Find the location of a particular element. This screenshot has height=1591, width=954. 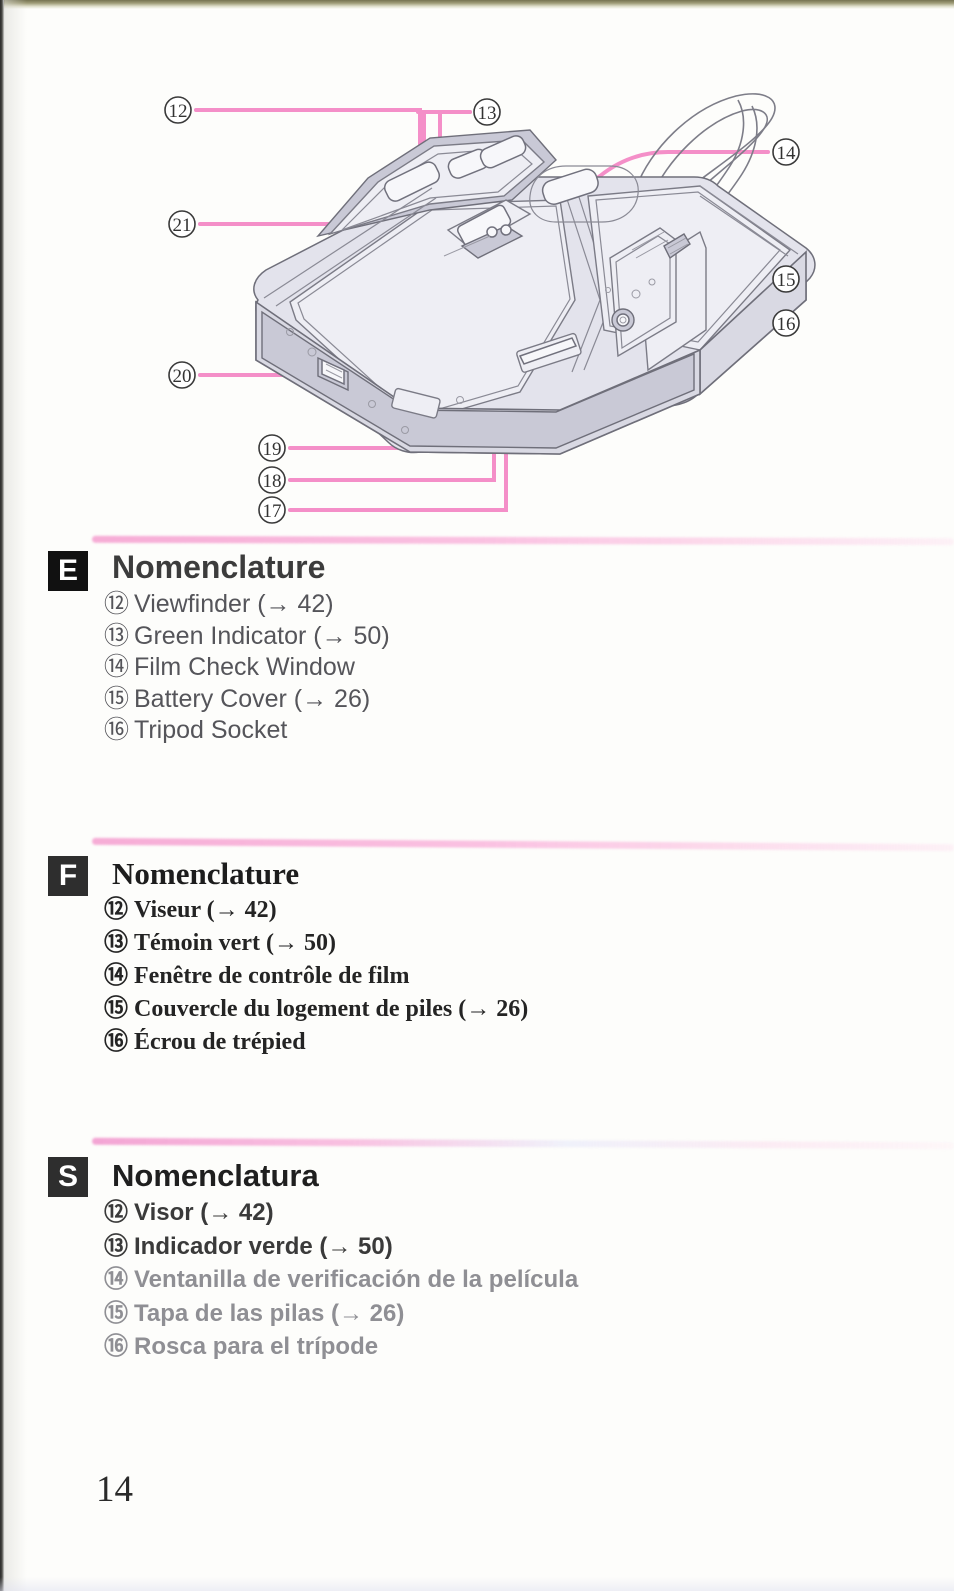

svg-text: 14 is located at coordinates (787, 153).